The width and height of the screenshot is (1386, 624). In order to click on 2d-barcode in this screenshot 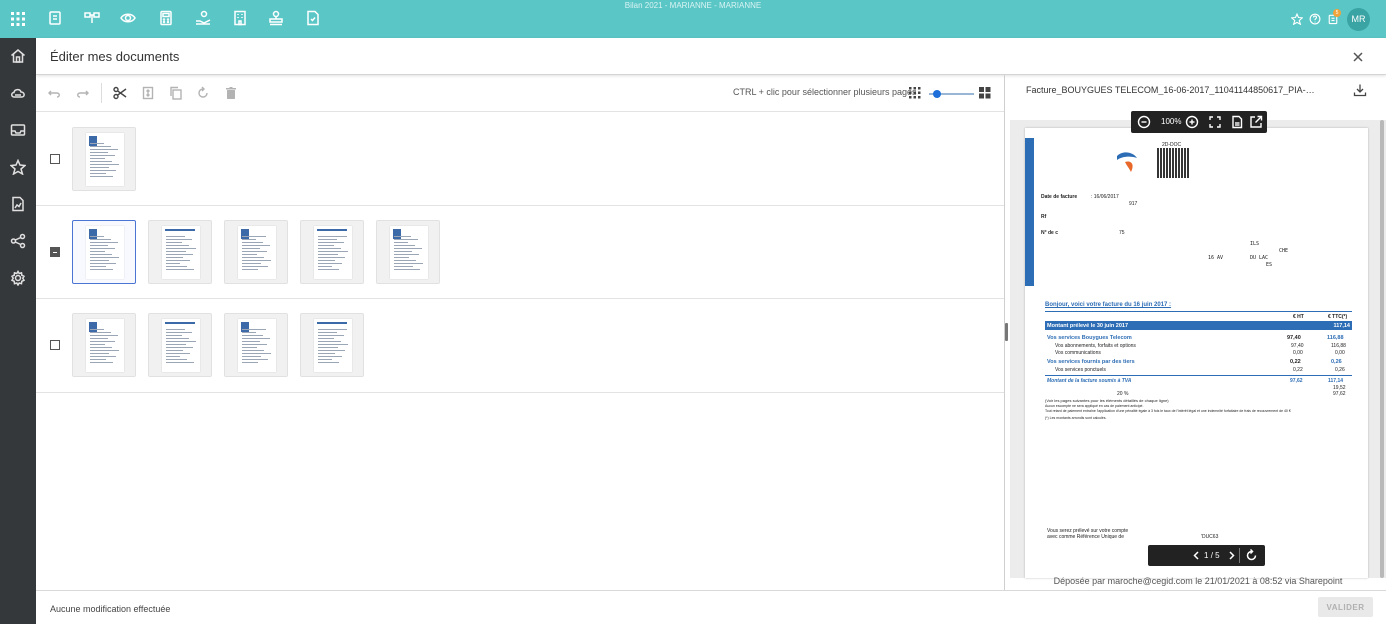, I will do `click(1173, 163)`.